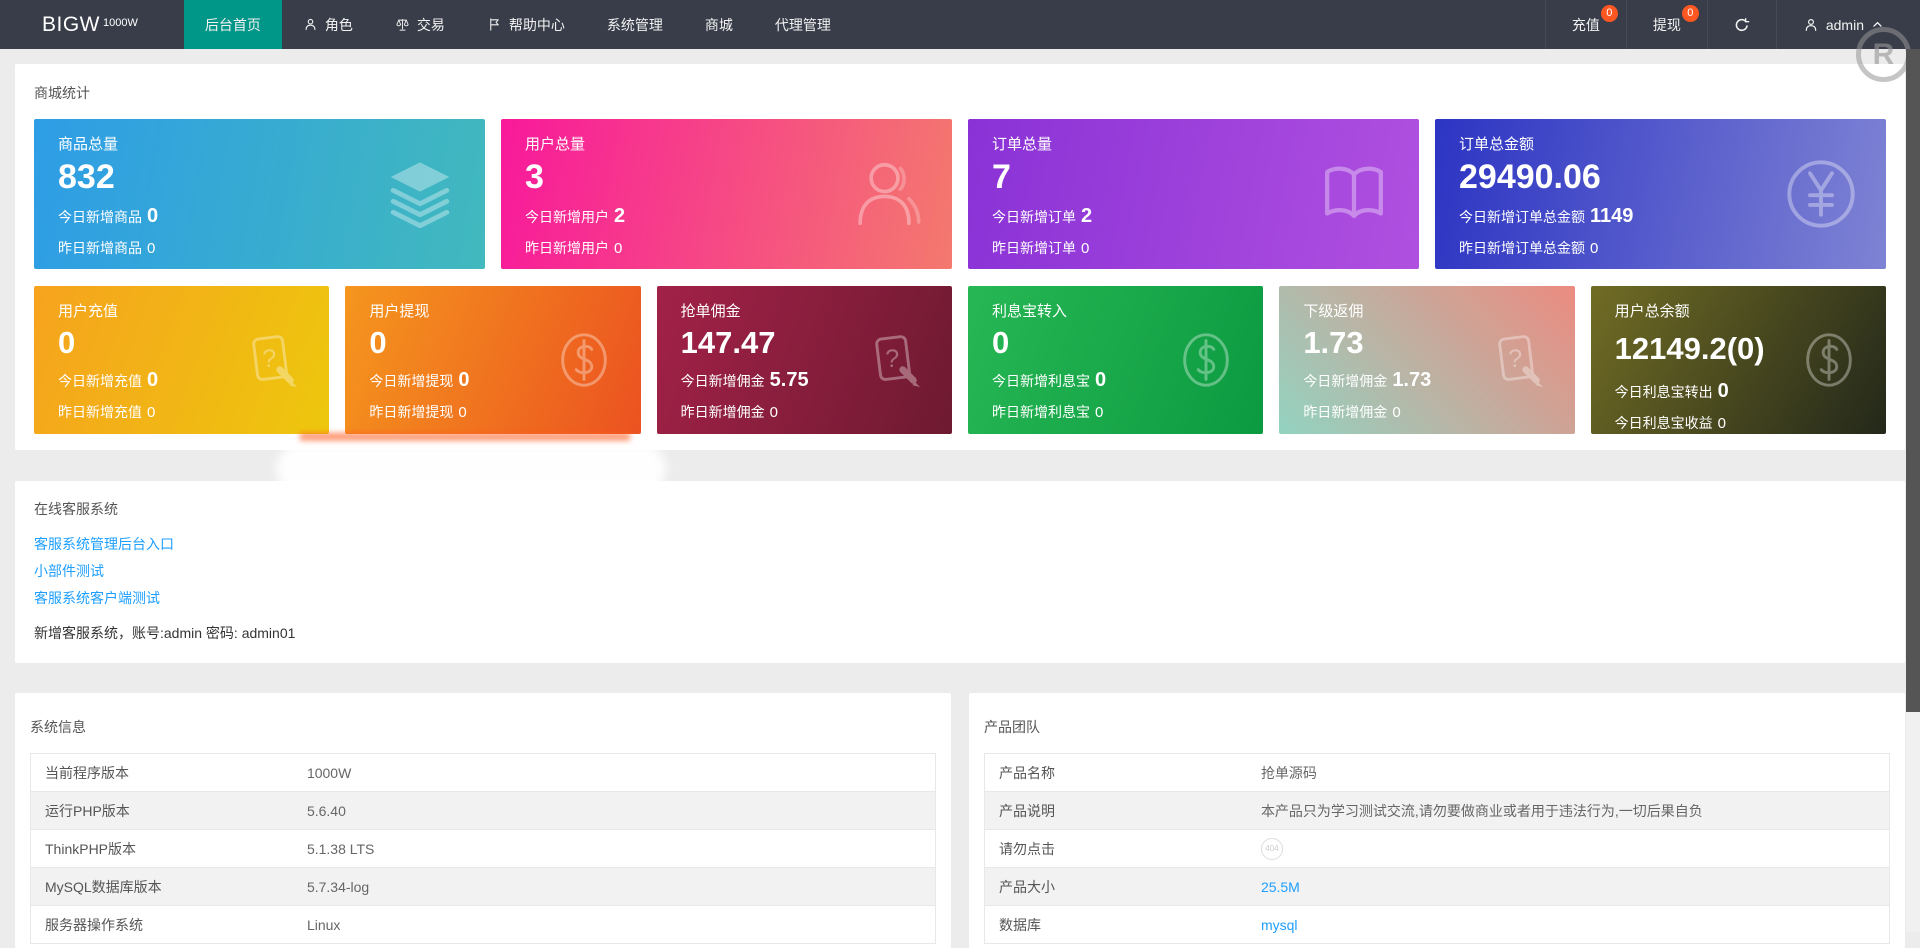 The width and height of the screenshot is (1920, 948). What do you see at coordinates (726, 194) in the screenshot?
I see `stat-card: 用户总量 3 今日新增用户 2 昨日新增用户 0` at bounding box center [726, 194].